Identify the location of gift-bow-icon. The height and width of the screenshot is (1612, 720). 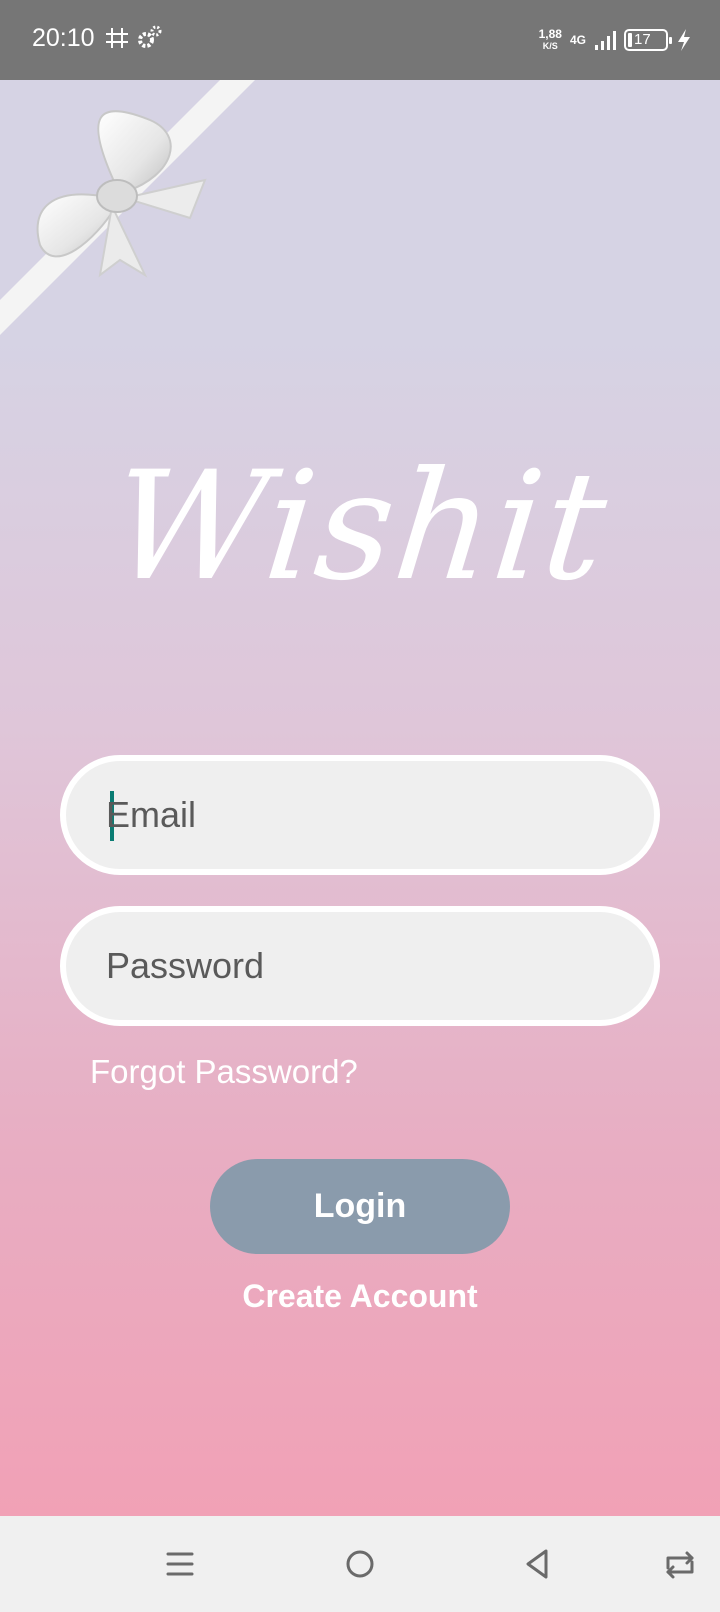
(127, 207).